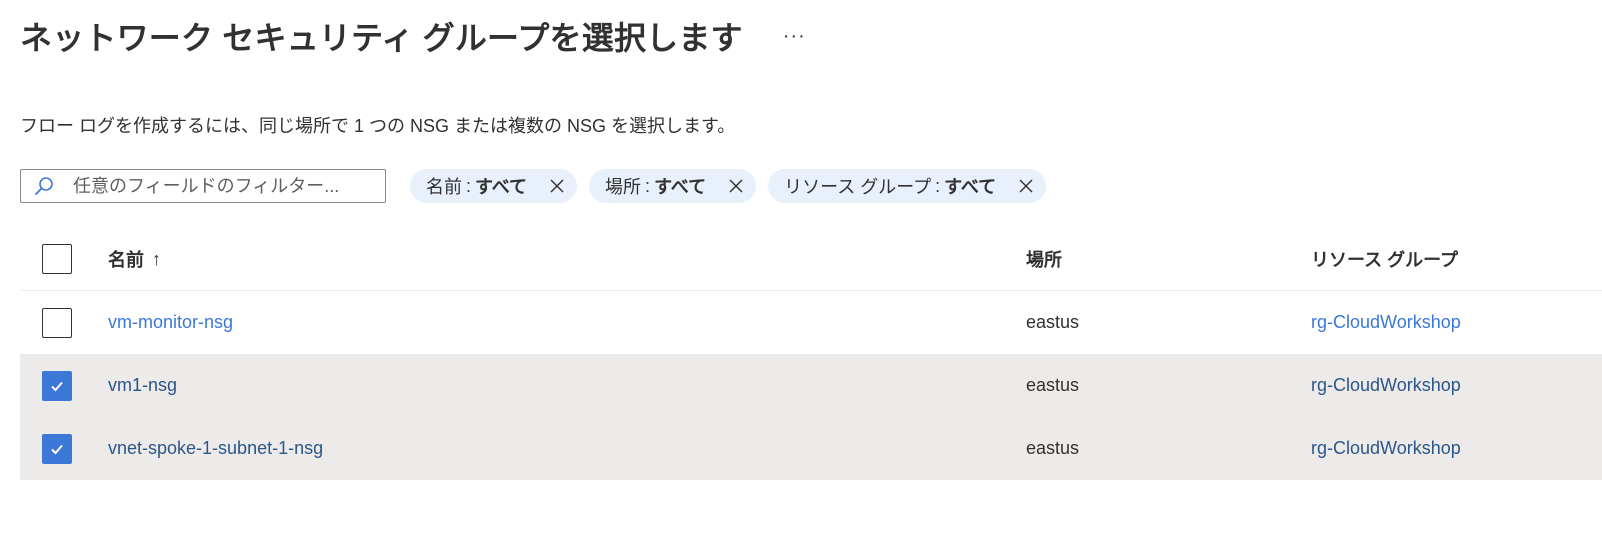  I want to click on filter-pill-key: 名前, so click(444, 187).